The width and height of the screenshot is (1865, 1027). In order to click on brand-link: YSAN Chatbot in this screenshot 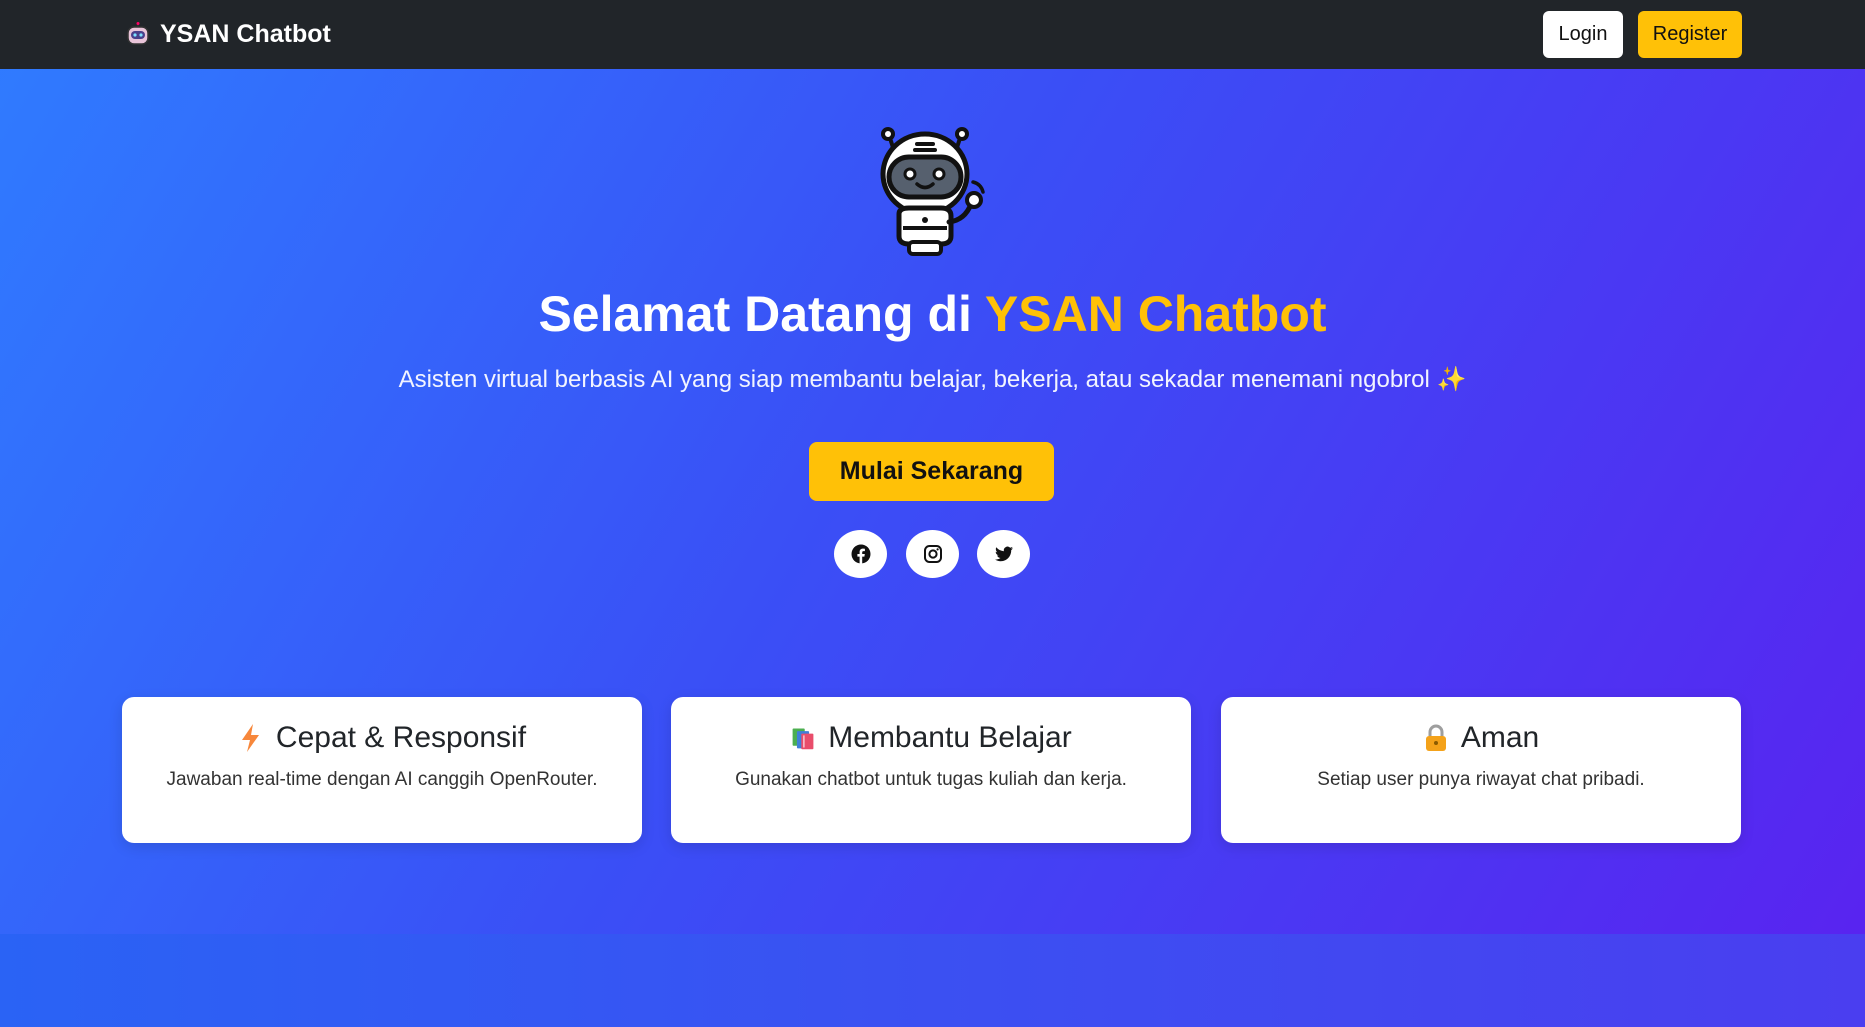, I will do `click(227, 34)`.